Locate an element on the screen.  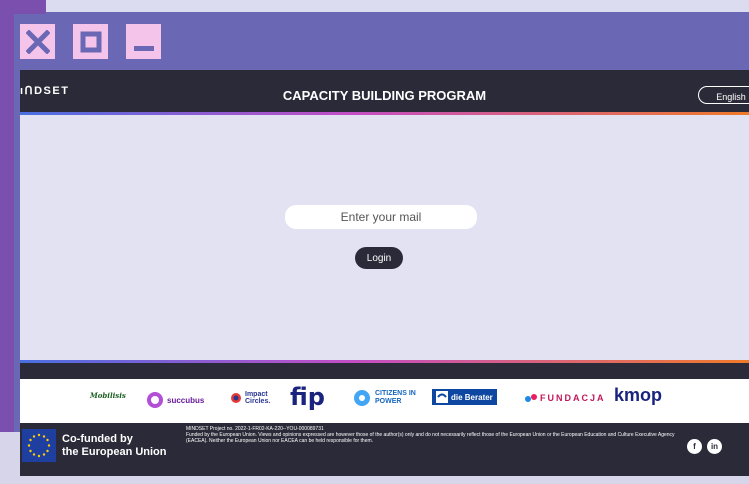
decor-stripe-left is located at coordinates (7, 220).